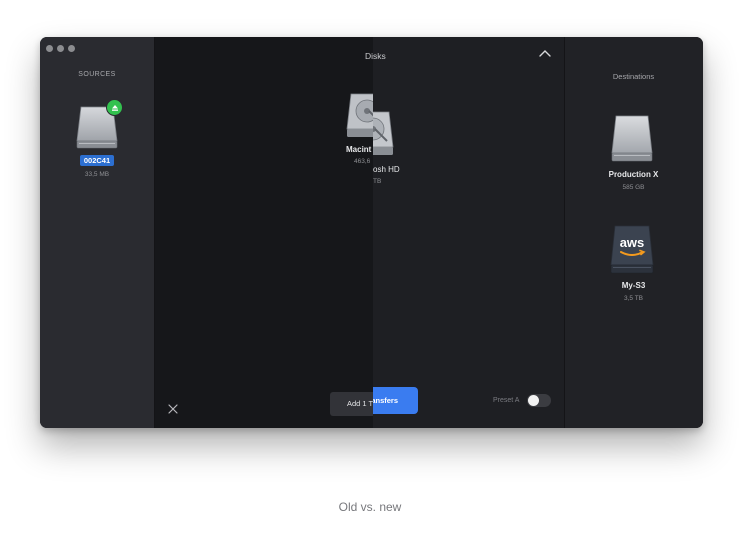 The height and width of the screenshot is (535, 740). I want to click on destination-size: 585 GB, so click(633, 187).